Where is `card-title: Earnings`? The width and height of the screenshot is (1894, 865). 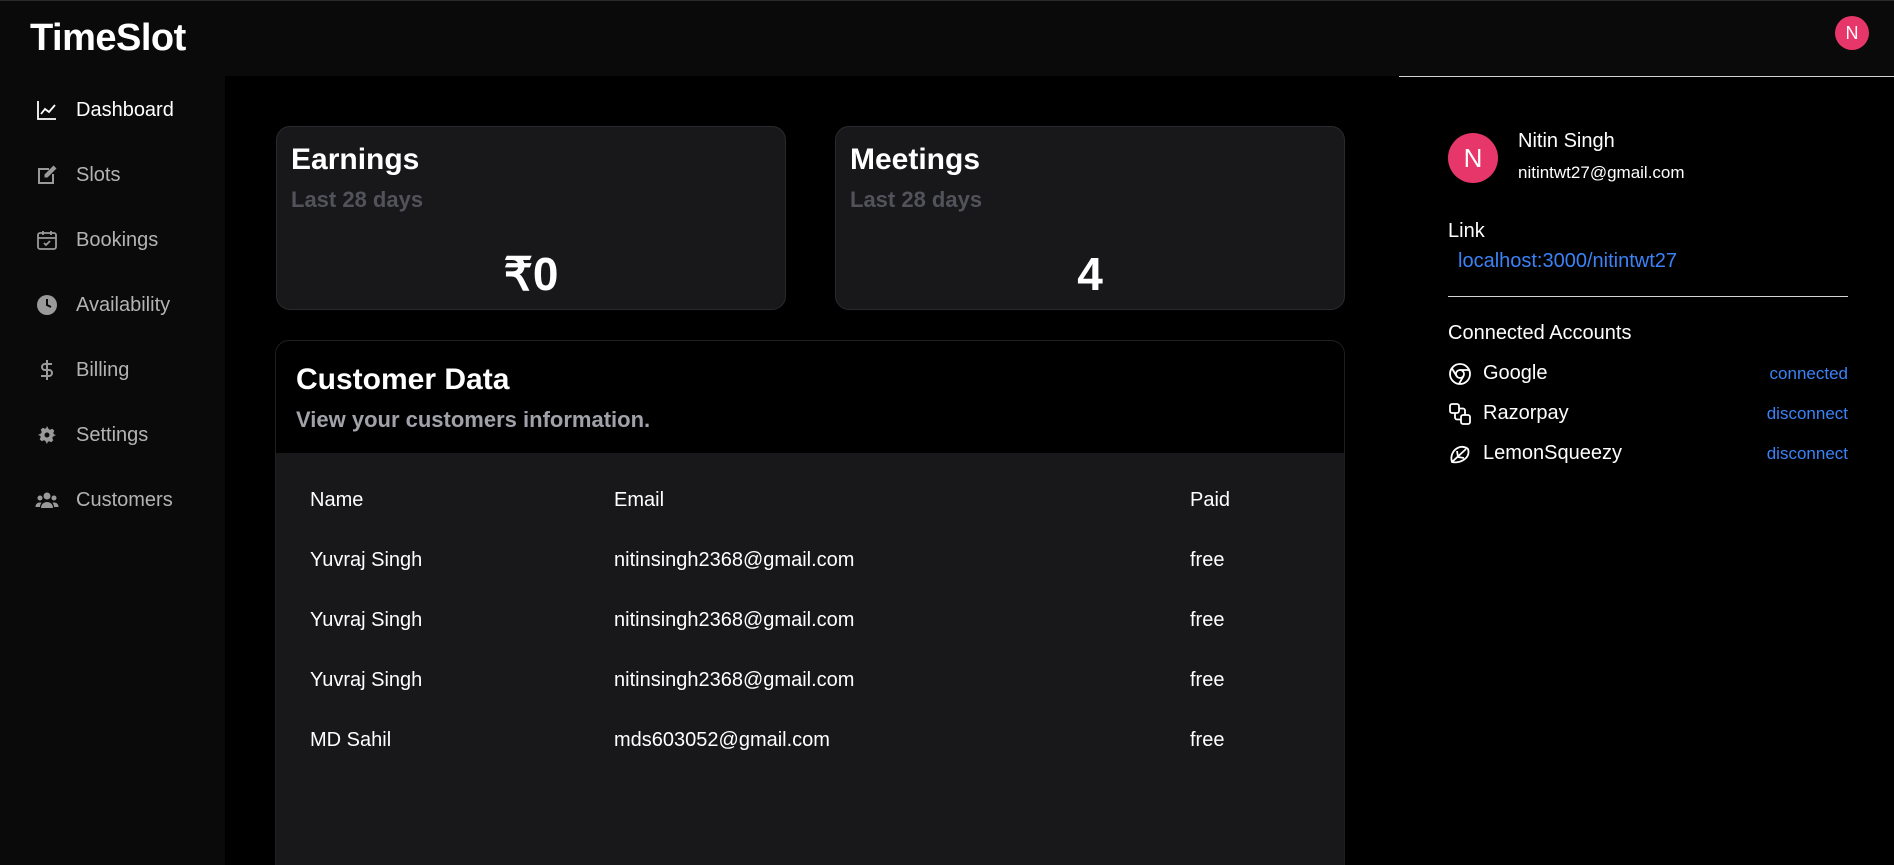 card-title: Earnings is located at coordinates (355, 159).